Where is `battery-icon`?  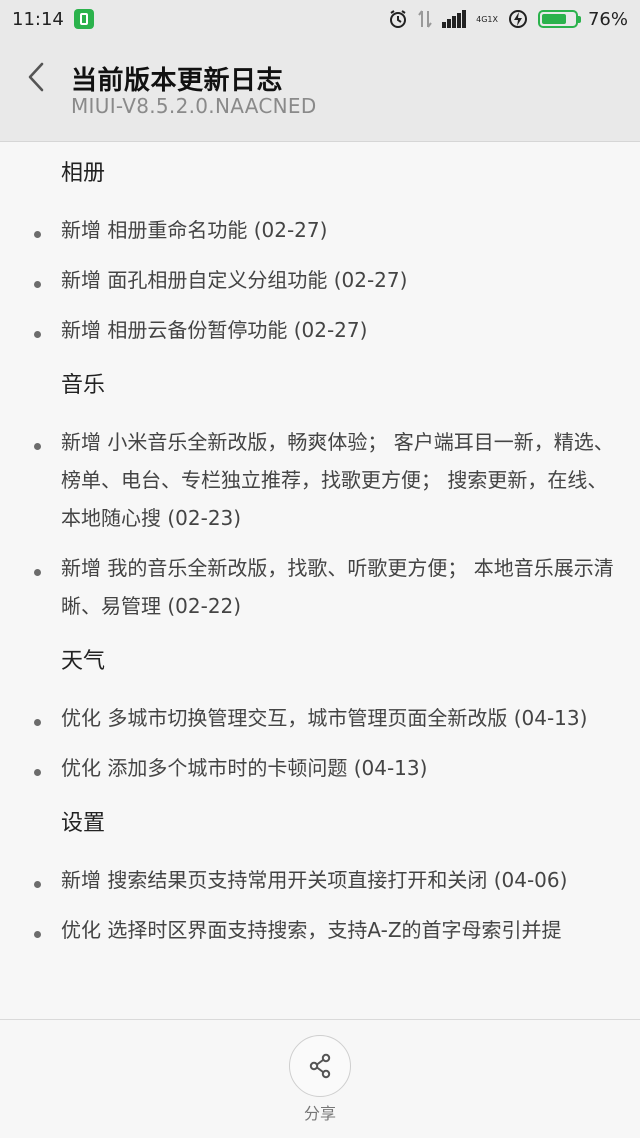 battery-icon is located at coordinates (559, 19).